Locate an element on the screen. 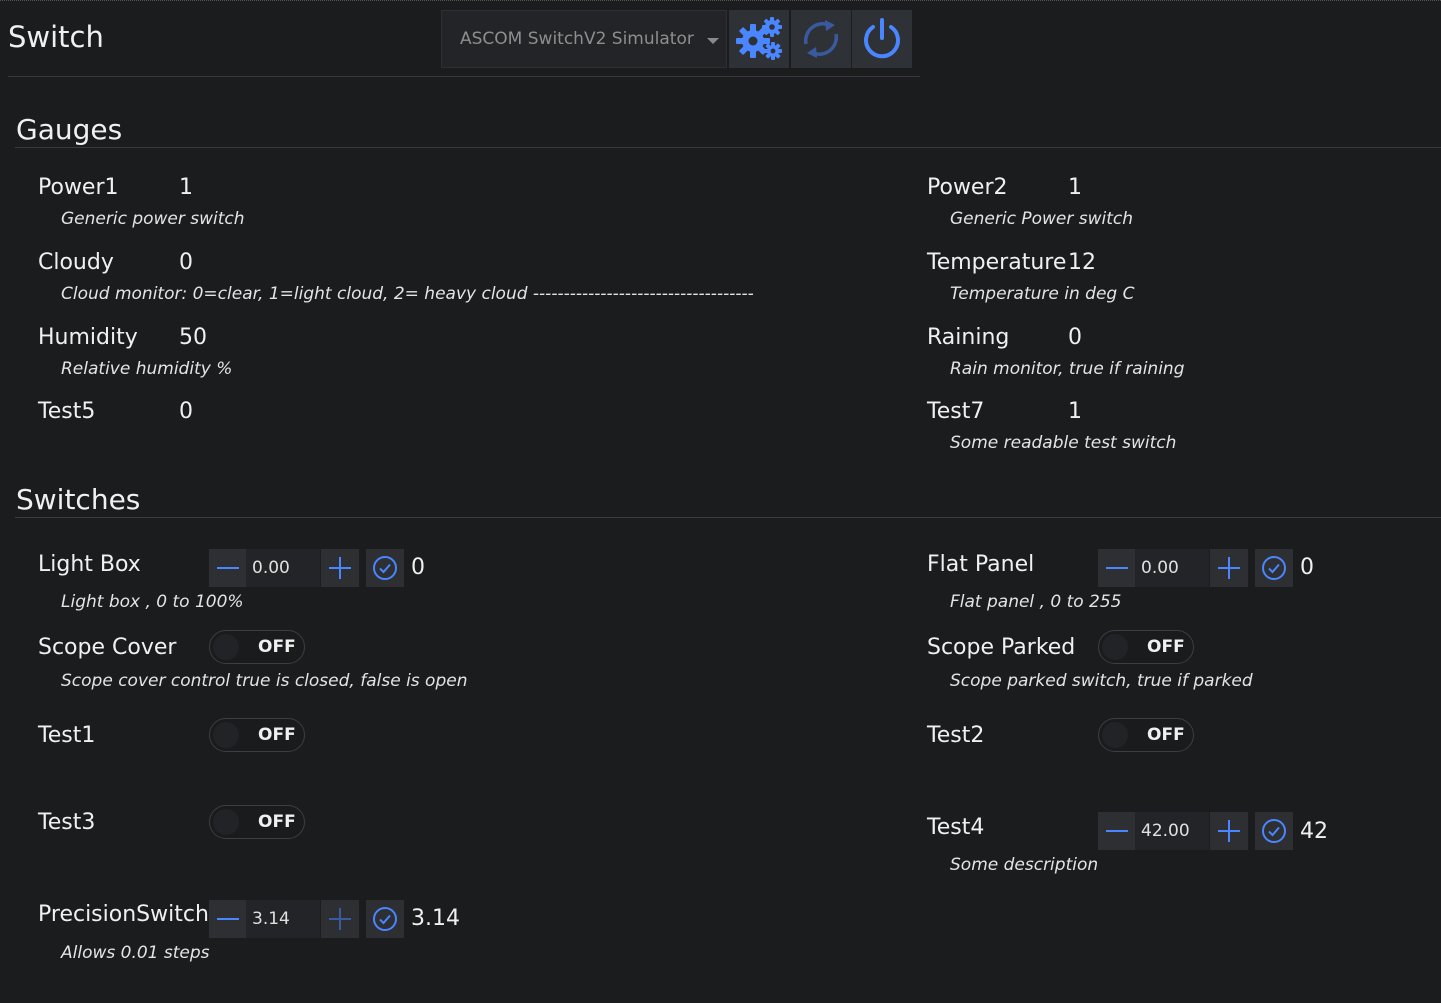  switch-name: Test3 is located at coordinates (67, 822).